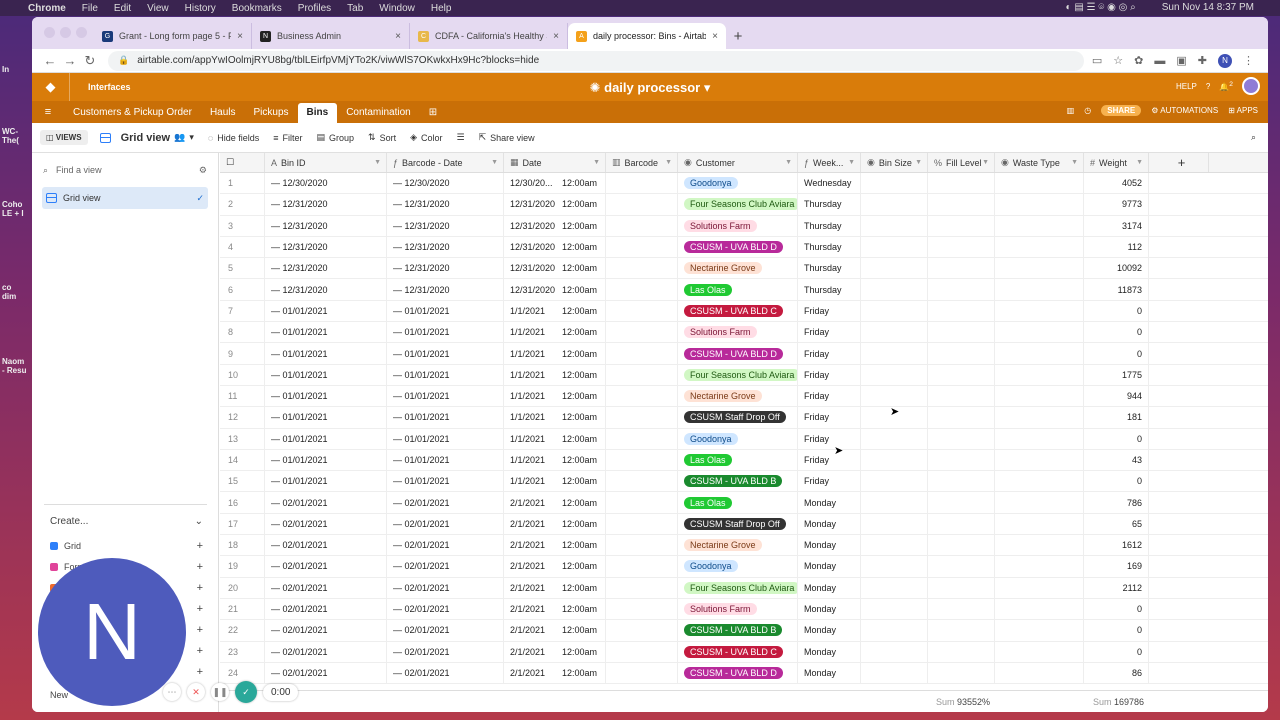 The height and width of the screenshot is (720, 1280). I want to click on cell-bin-id: — 12/31/2020, so click(326, 247).